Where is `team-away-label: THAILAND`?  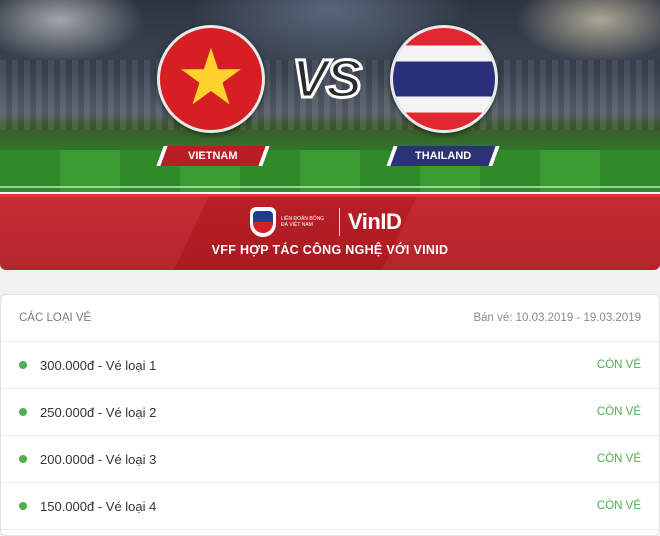 team-away-label: THAILAND is located at coordinates (443, 156).